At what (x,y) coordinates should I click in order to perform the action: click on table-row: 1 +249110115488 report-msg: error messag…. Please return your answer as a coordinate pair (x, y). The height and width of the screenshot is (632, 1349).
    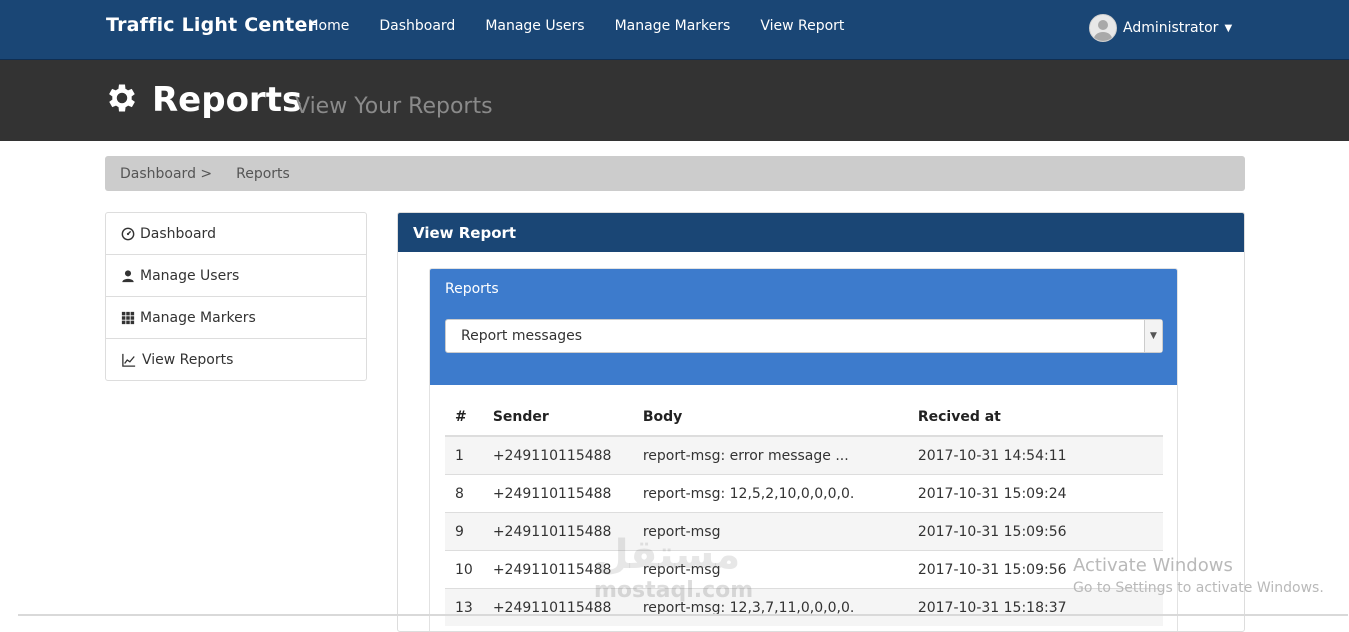
    Looking at the image, I should click on (804, 455).